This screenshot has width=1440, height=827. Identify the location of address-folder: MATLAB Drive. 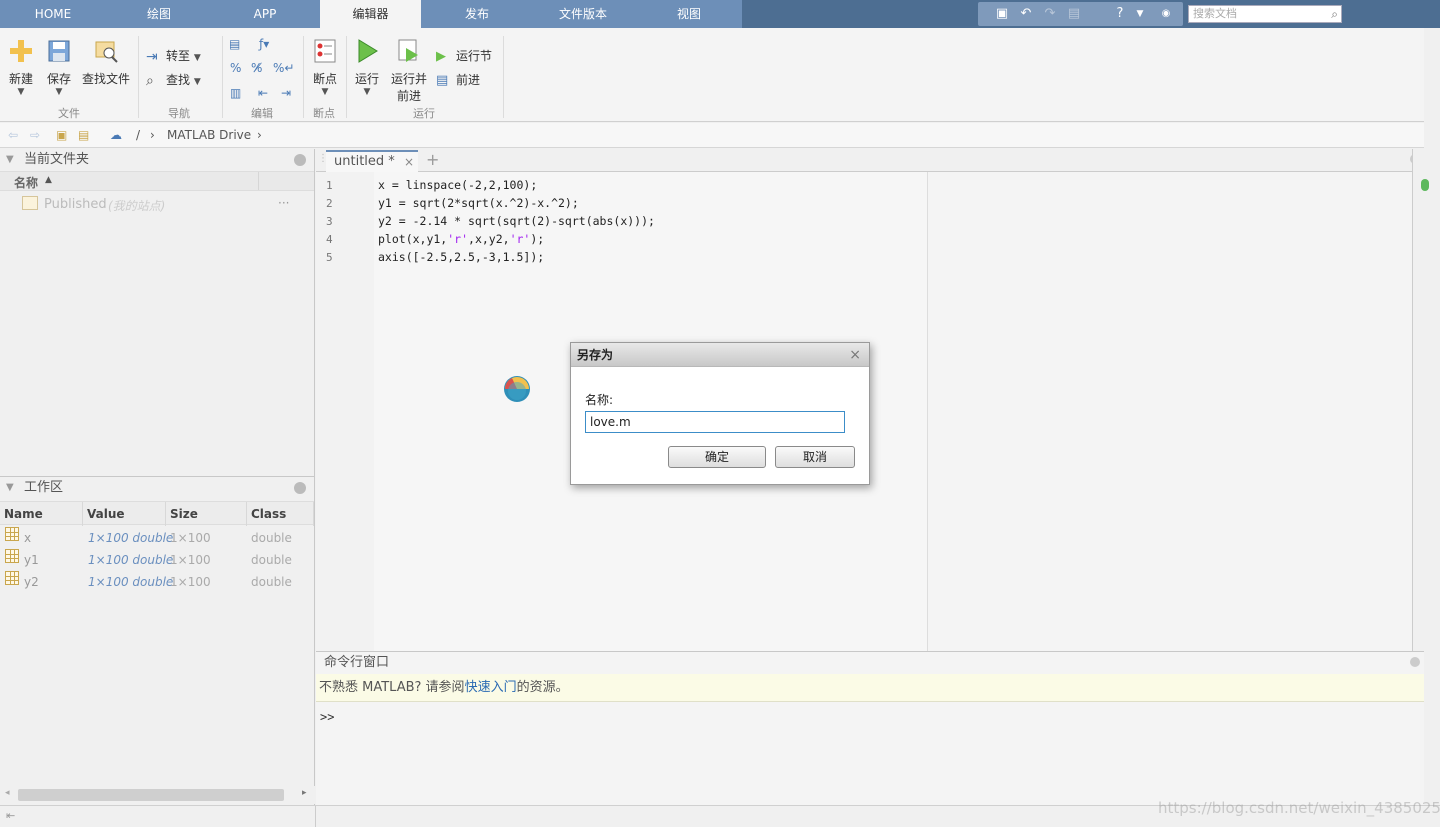
(209, 135).